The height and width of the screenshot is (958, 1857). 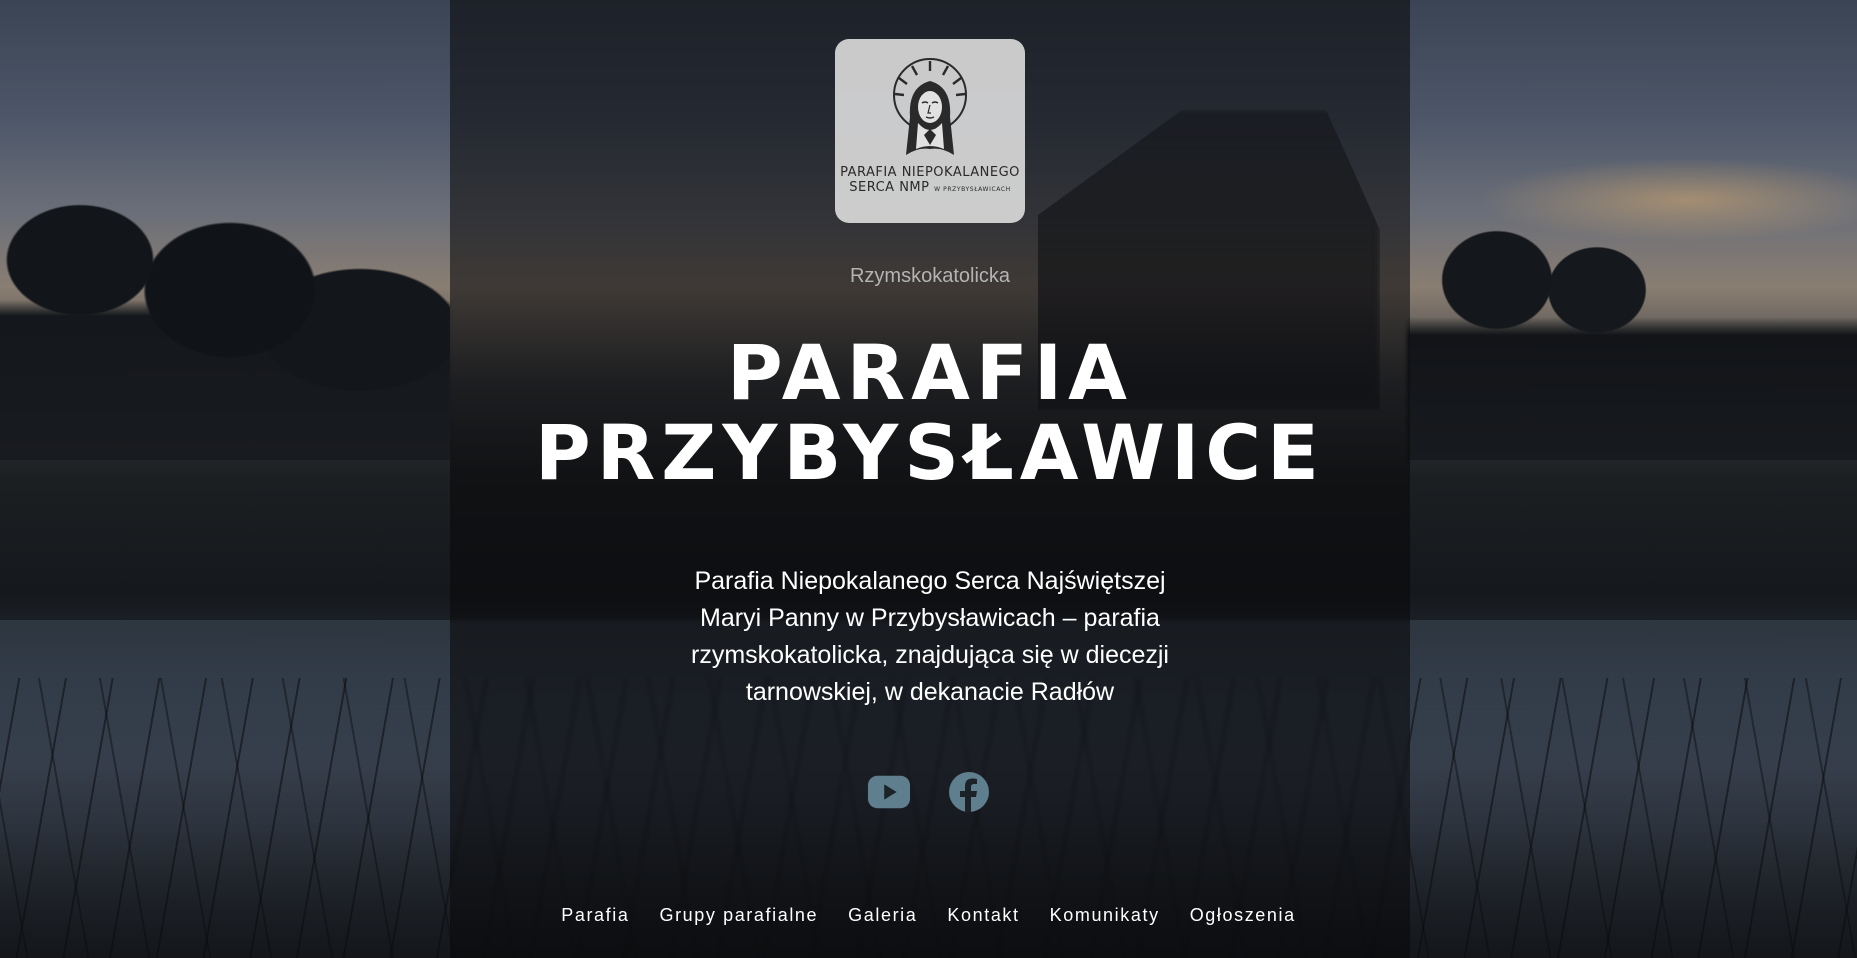 What do you see at coordinates (1243, 915) in the screenshot?
I see `nav-item-ogloszenia: Ogłoszenia` at bounding box center [1243, 915].